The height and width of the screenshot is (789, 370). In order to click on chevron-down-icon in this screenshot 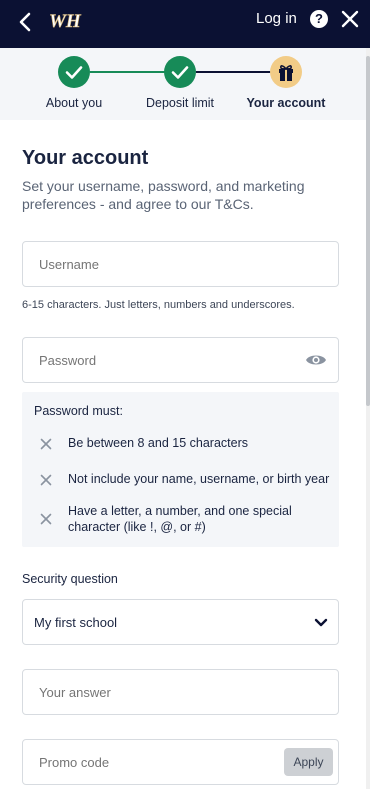, I will do `click(321, 622)`.